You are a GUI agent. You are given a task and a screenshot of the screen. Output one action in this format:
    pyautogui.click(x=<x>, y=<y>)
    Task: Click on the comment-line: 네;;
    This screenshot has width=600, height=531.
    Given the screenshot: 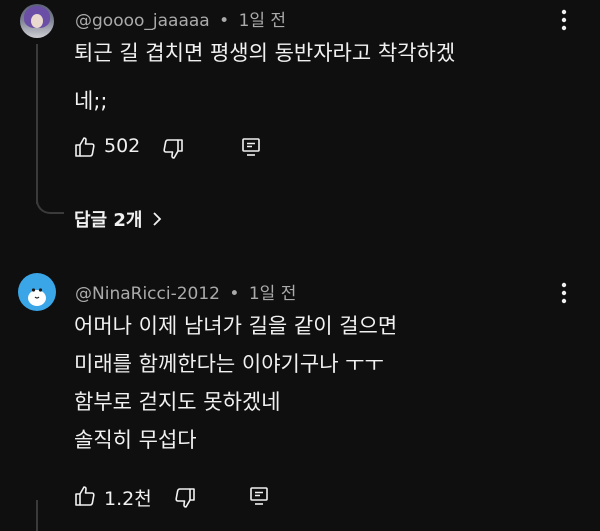 What is the action you would take?
    pyautogui.click(x=91, y=101)
    